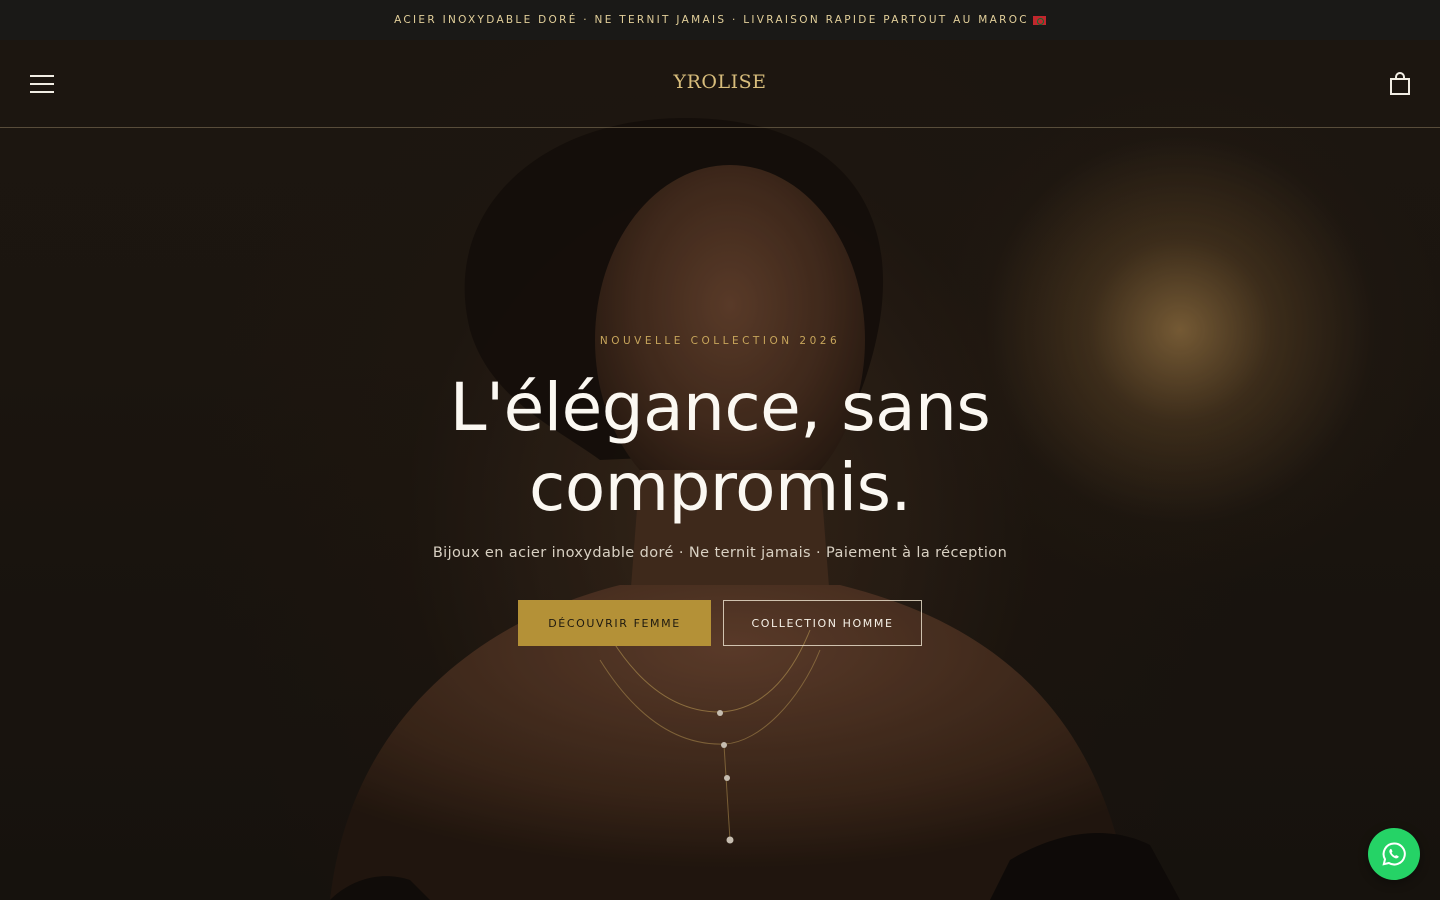 This screenshot has width=1440, height=900. I want to click on shopping-bag-icon, so click(1400, 84).